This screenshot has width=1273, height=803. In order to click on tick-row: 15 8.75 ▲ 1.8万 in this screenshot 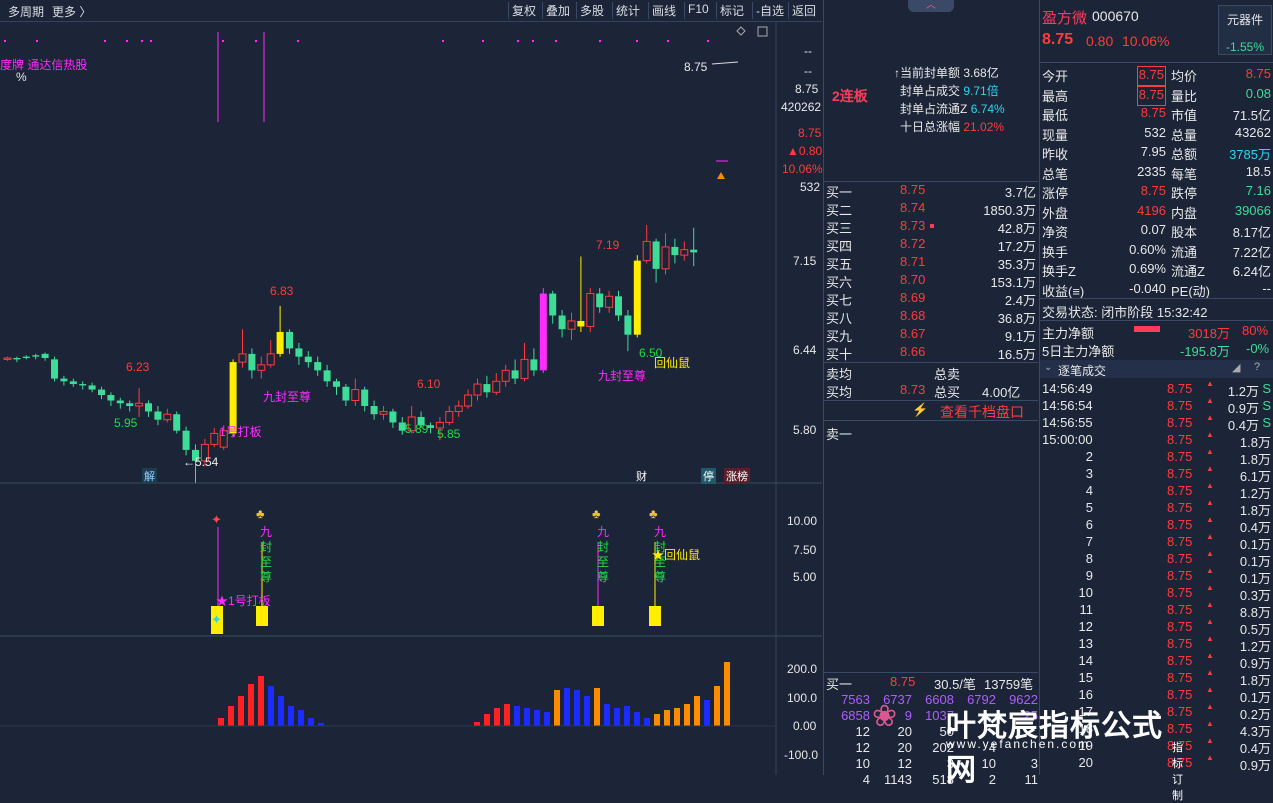, I will do `click(1156, 678)`.